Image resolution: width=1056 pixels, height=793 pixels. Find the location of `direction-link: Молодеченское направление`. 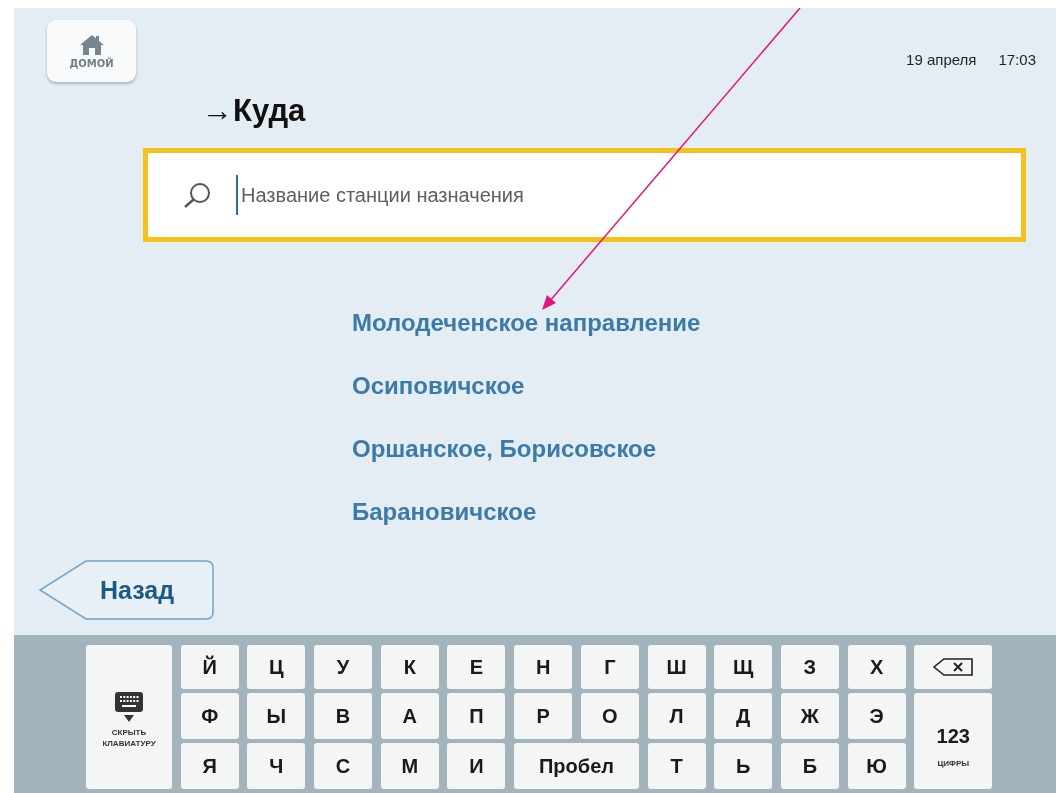

direction-link: Молодеченское направление is located at coordinates (526, 322).